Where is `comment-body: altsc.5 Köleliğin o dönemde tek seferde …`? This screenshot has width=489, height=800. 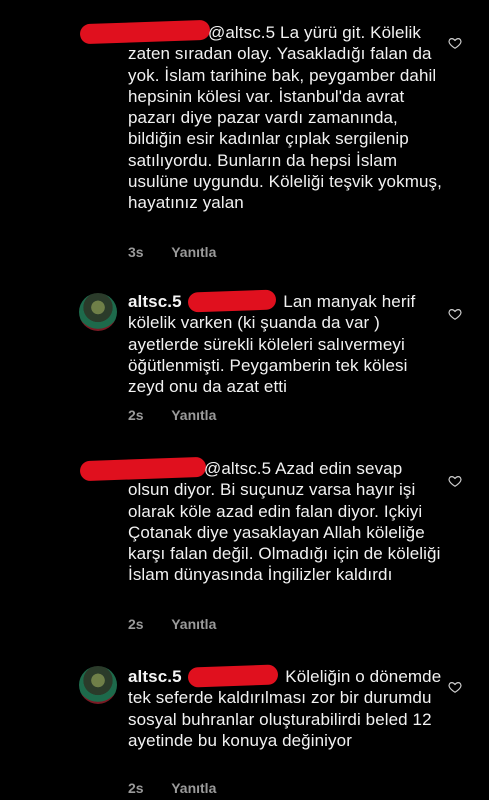 comment-body: altsc.5 Köleliğin o dönemde tek seferde … is located at coordinates (287, 708).